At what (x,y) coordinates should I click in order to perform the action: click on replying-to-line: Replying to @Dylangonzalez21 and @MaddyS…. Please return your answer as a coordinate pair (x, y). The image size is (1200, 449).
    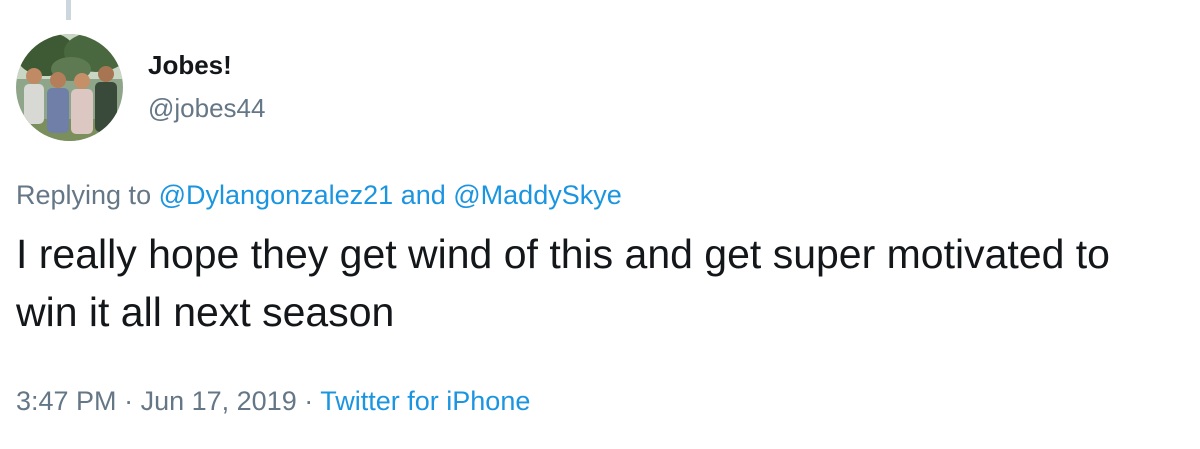
    Looking at the image, I should click on (319, 195).